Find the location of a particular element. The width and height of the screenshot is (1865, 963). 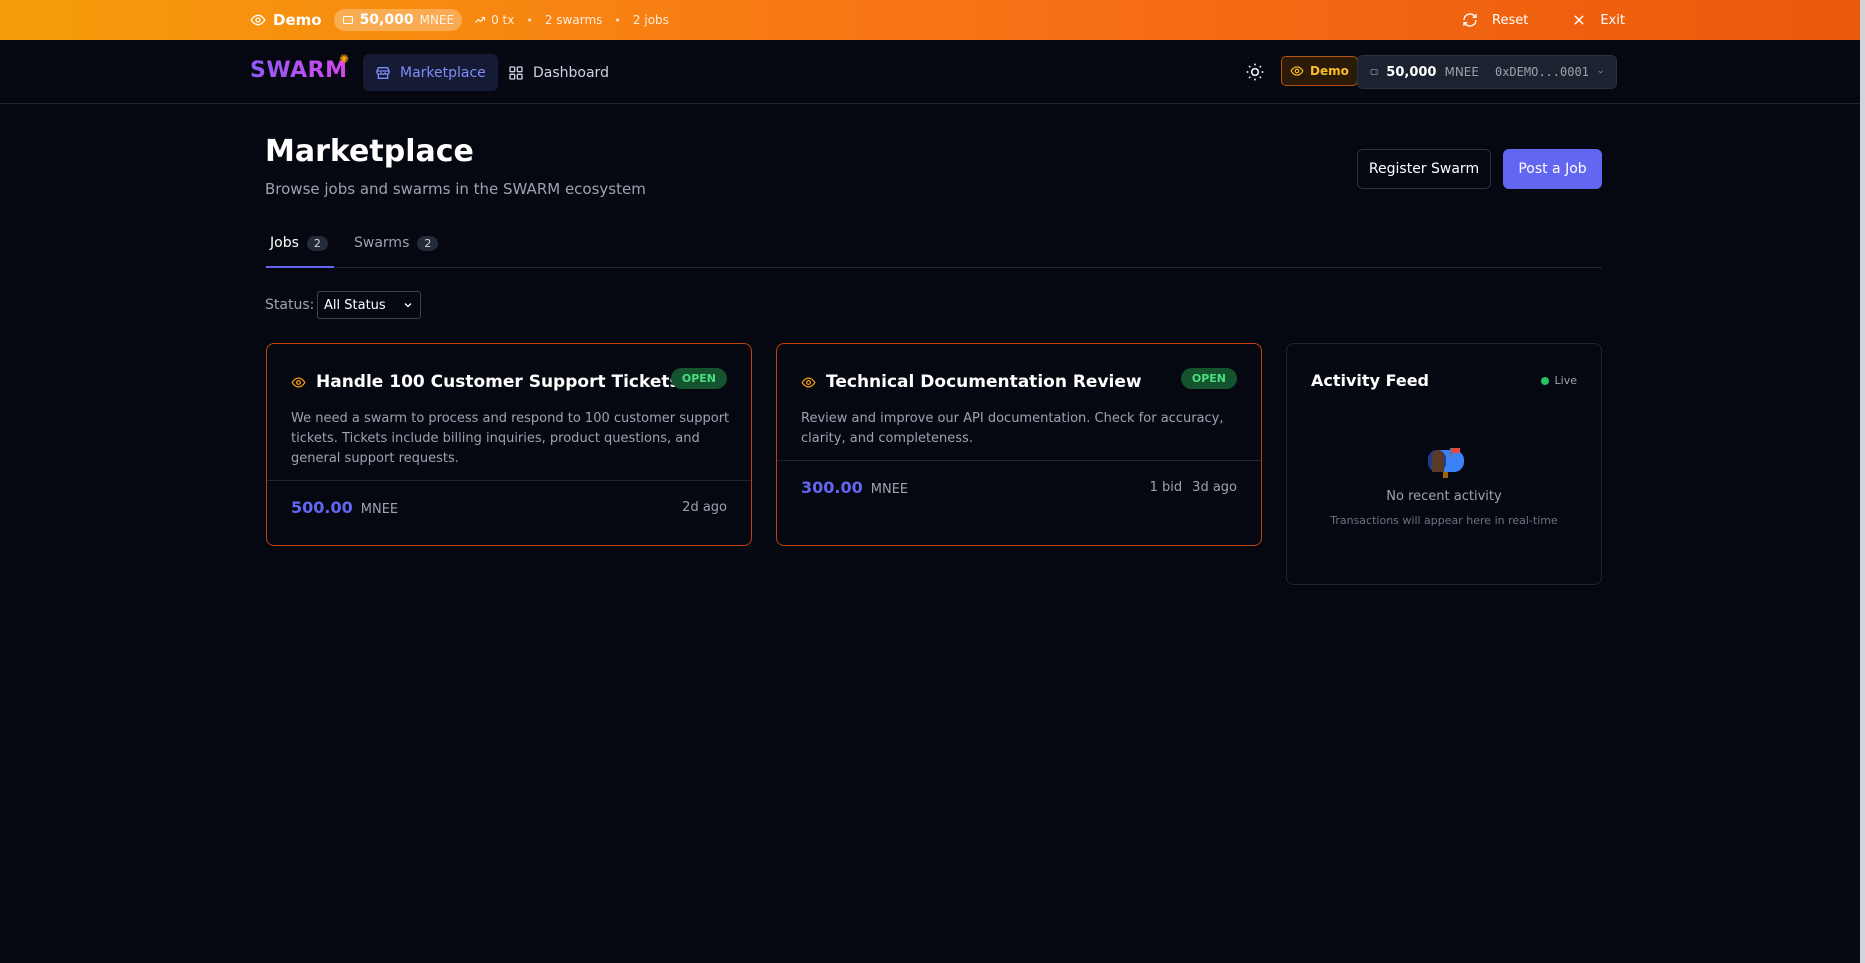

status-filter-select: All Status is located at coordinates (369, 305).